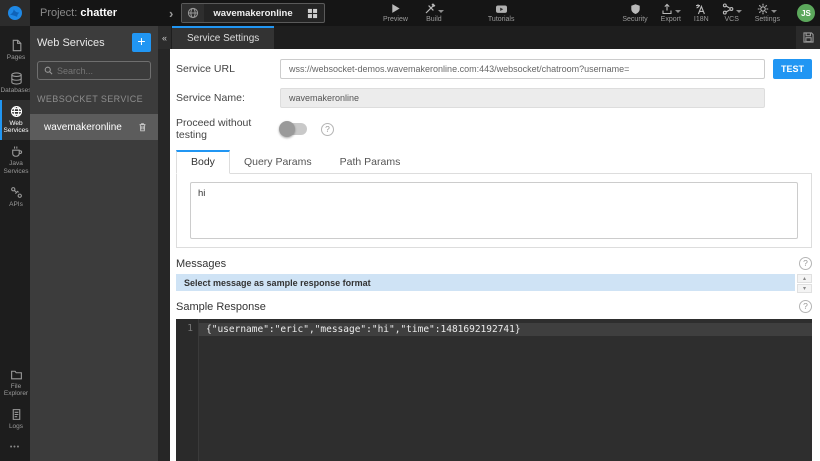  Describe the element at coordinates (395, 19) in the screenshot. I see `preview-label: Preview` at that location.